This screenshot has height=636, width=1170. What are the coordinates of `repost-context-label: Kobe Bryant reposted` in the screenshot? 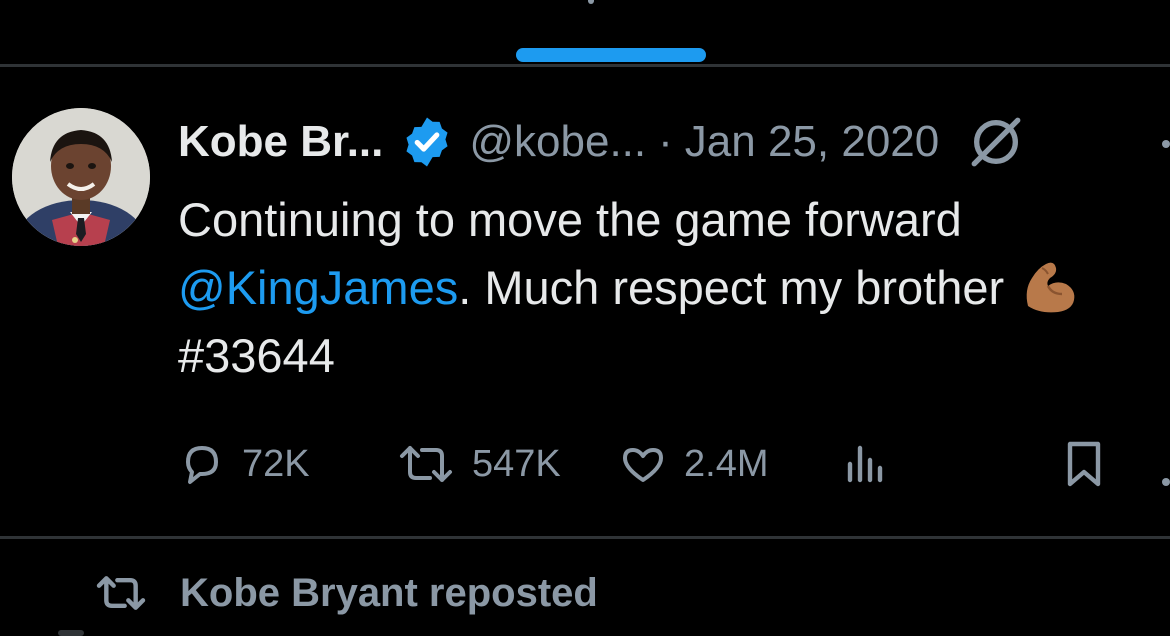 It's located at (389, 592).